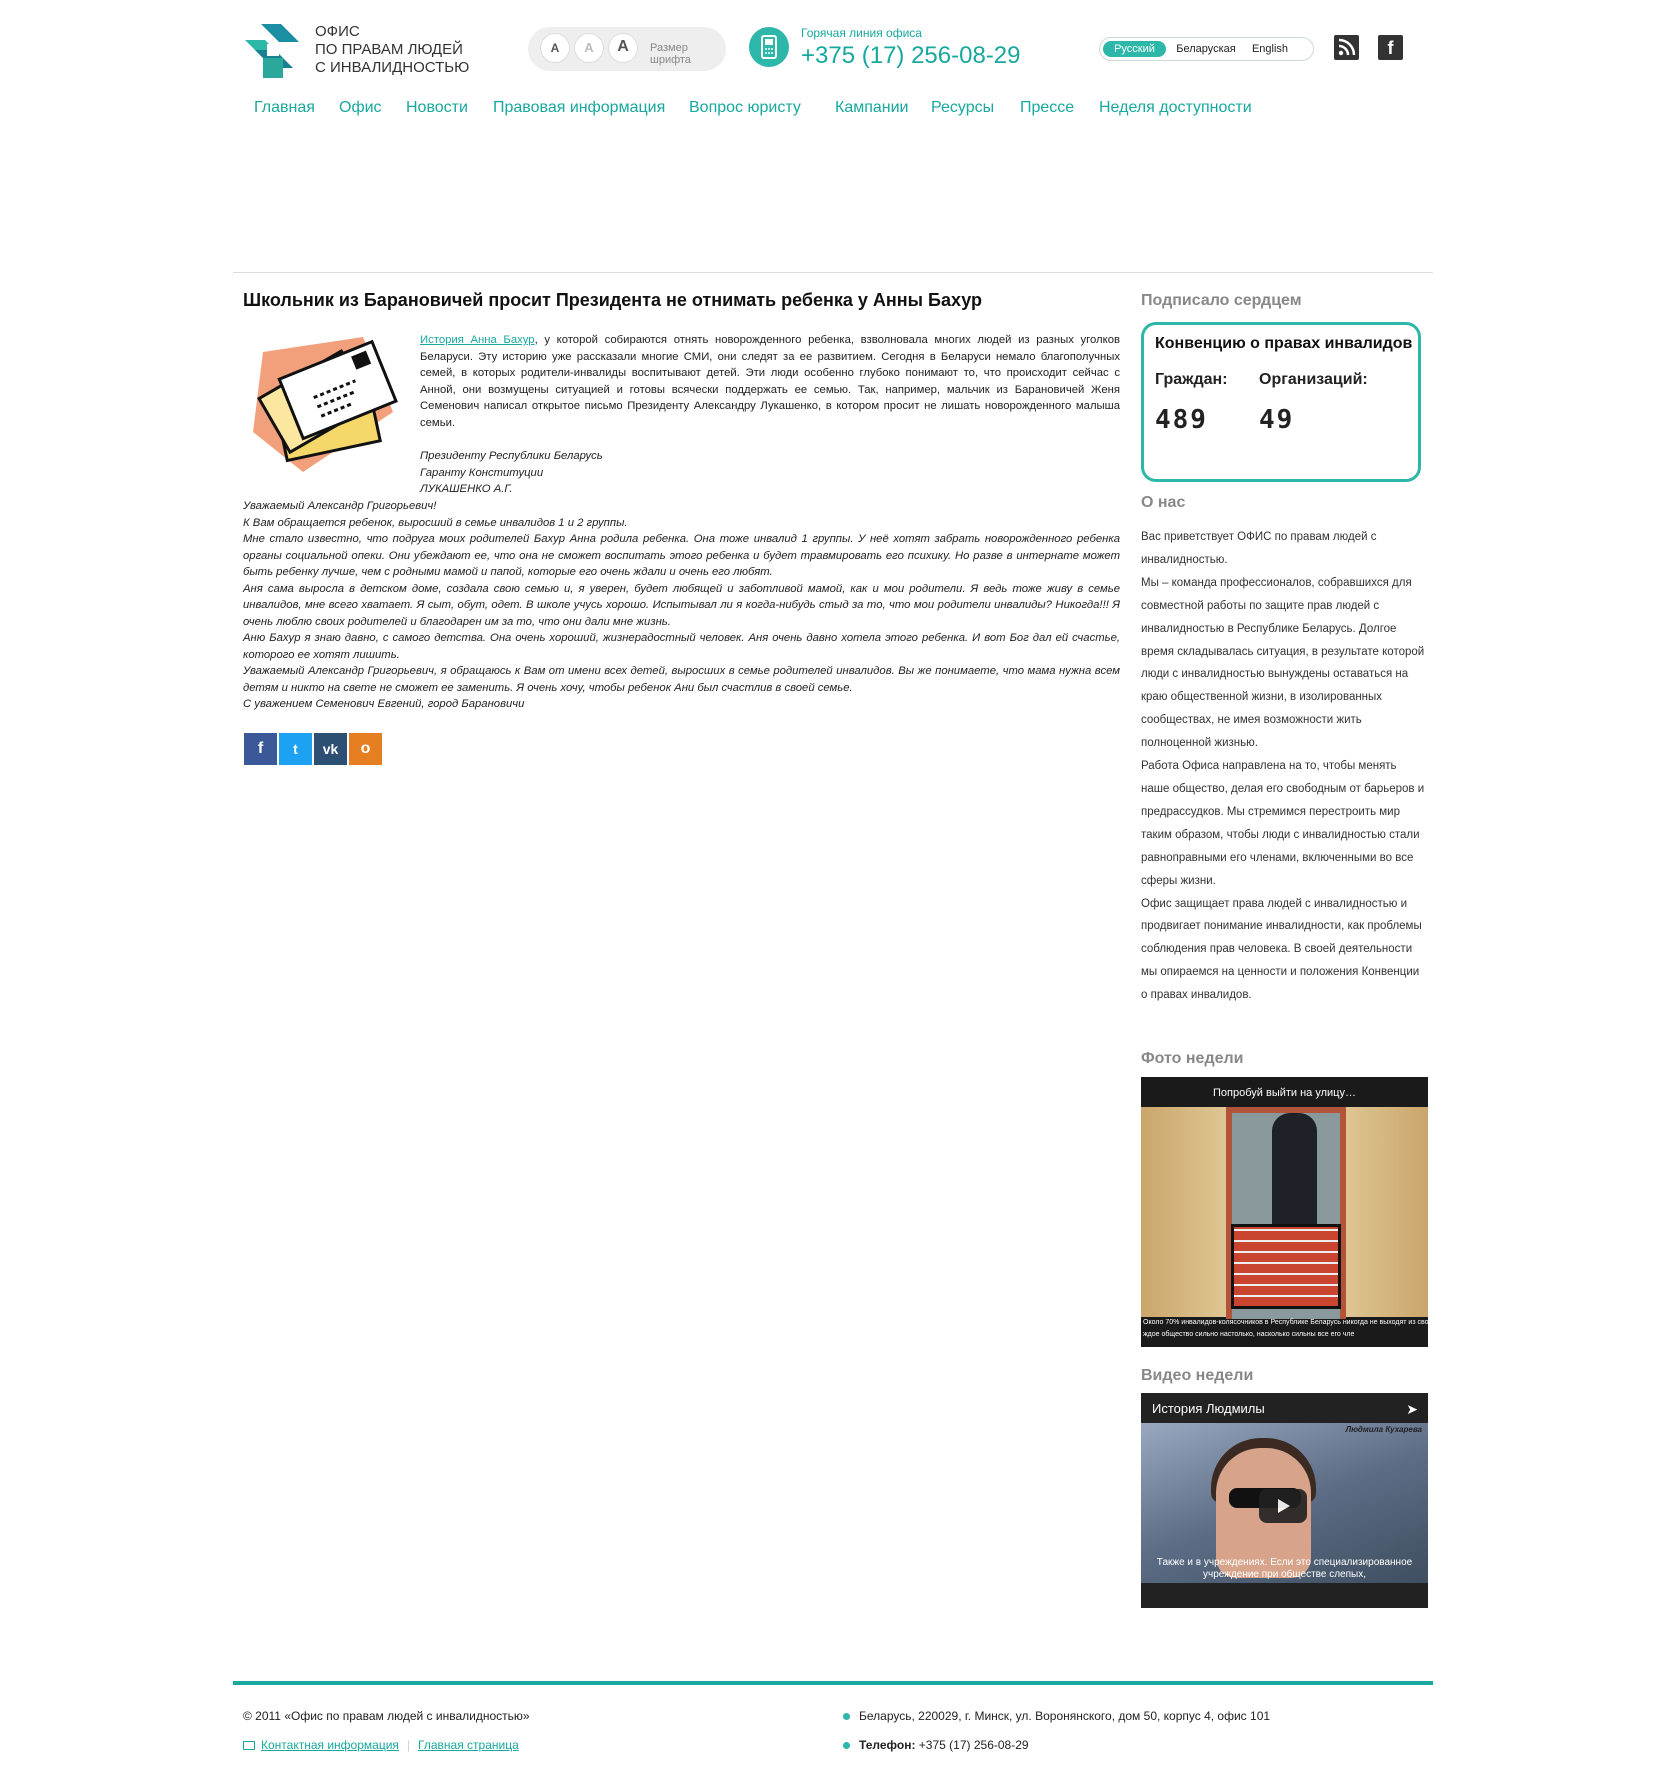 The height and width of the screenshot is (1788, 1663). Describe the element at coordinates (249, 1746) in the screenshot. I see `mail-icon` at that location.